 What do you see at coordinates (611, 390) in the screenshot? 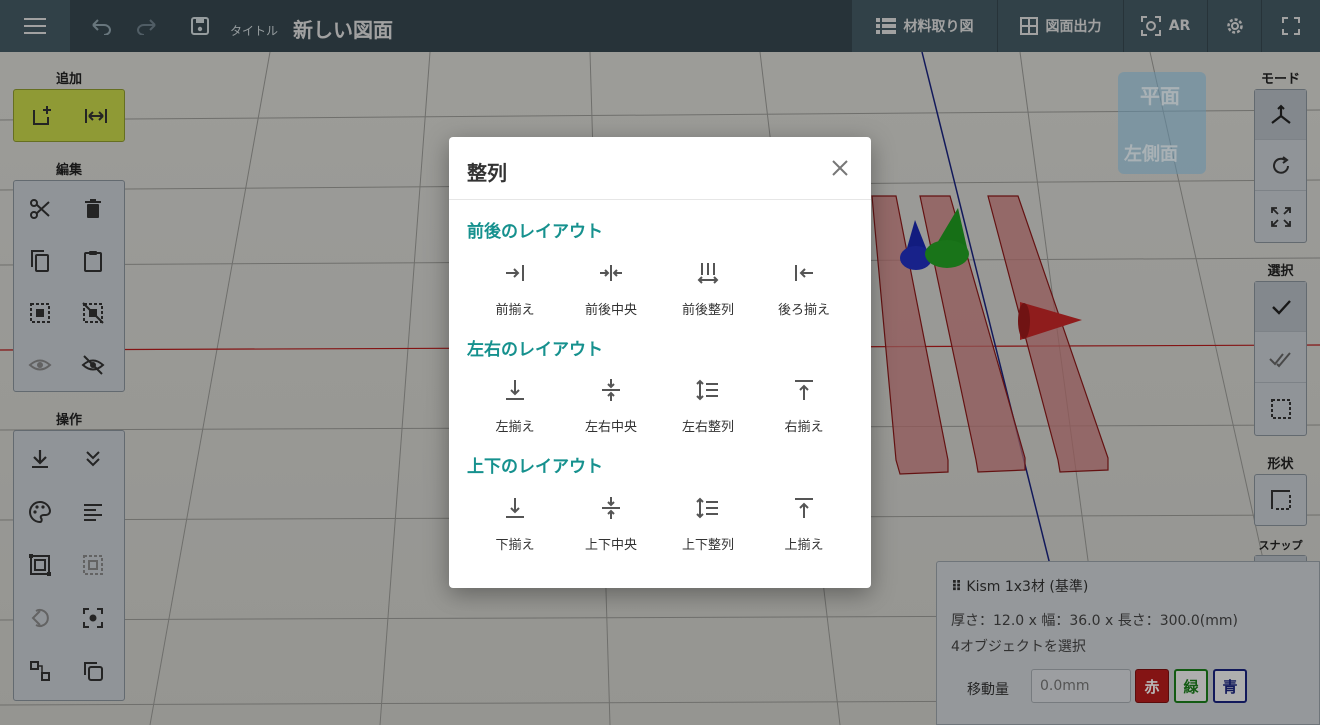
I see `center-left-right-icon` at bounding box center [611, 390].